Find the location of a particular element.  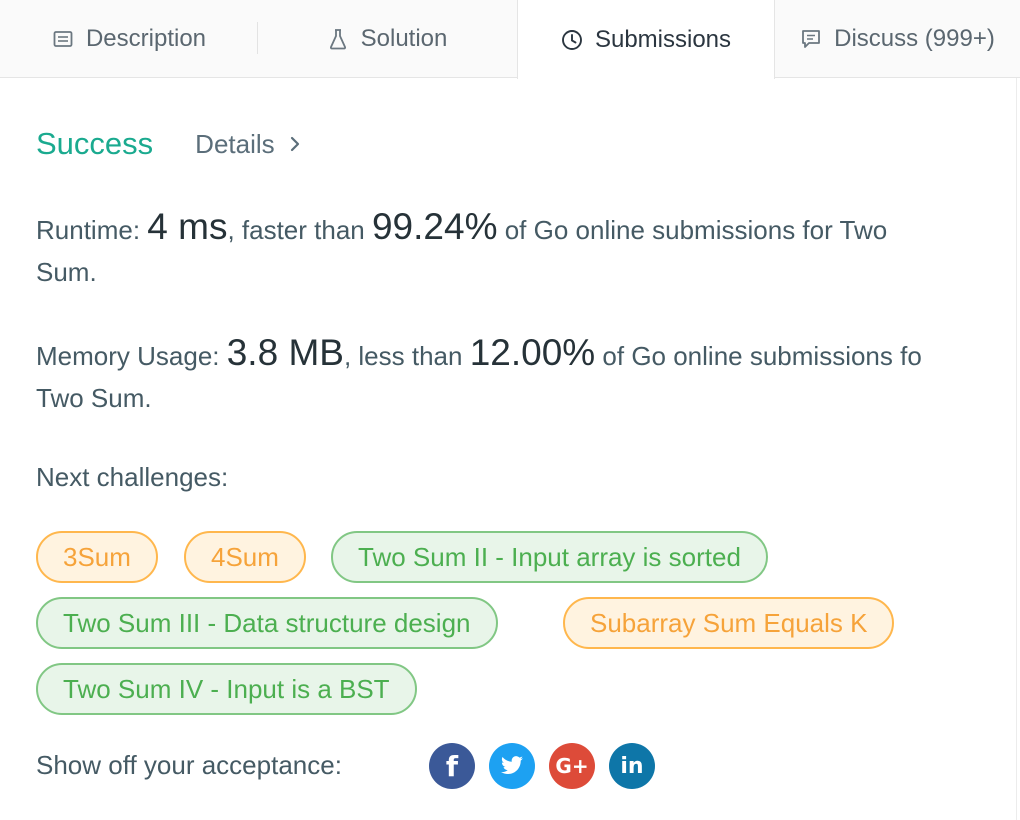

memory-percentile: 12.00% is located at coordinates (532, 352).